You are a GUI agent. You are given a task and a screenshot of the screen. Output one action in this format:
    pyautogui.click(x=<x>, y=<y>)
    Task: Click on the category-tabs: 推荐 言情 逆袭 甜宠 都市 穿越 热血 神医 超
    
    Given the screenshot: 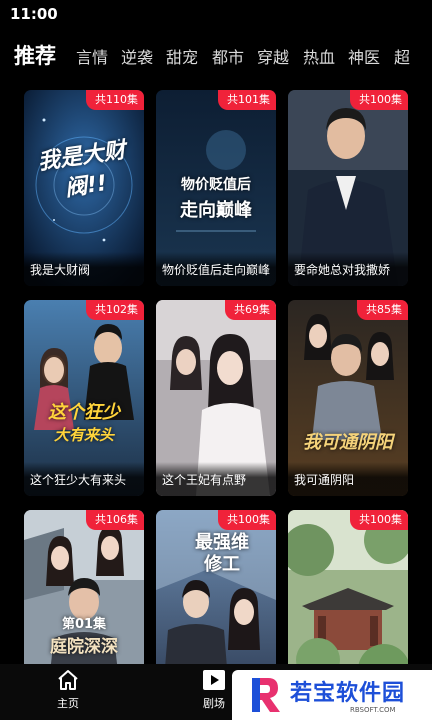 What is the action you would take?
    pyautogui.click(x=216, y=55)
    